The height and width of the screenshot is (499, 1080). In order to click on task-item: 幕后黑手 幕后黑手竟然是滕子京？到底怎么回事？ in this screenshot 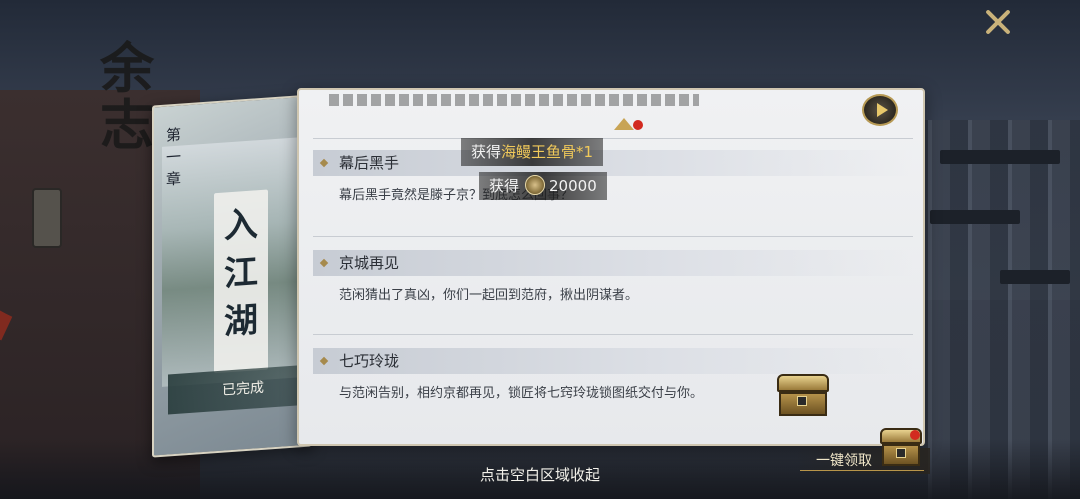, I will do `click(613, 178)`.